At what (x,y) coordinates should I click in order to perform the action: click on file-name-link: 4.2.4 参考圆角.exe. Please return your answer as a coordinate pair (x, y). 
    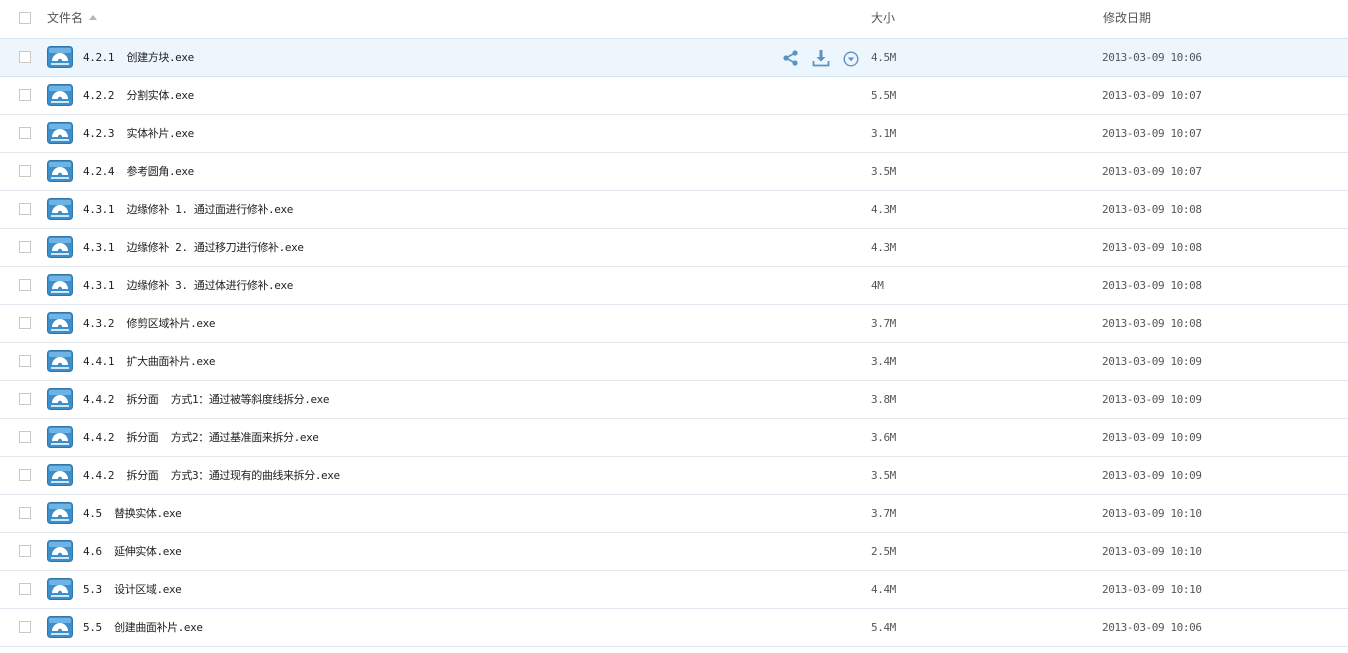
    Looking at the image, I should click on (138, 172).